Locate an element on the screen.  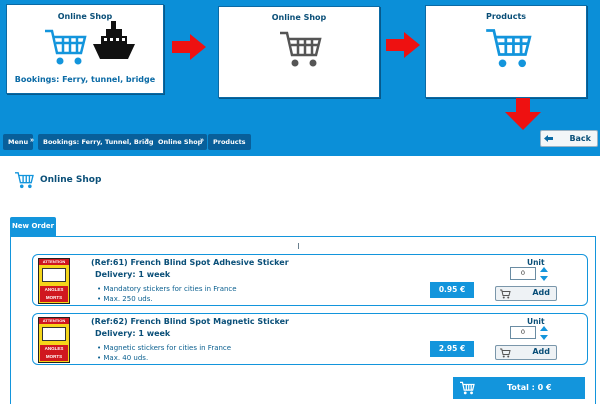
total-button: Total : 0 € is located at coordinates (519, 388).